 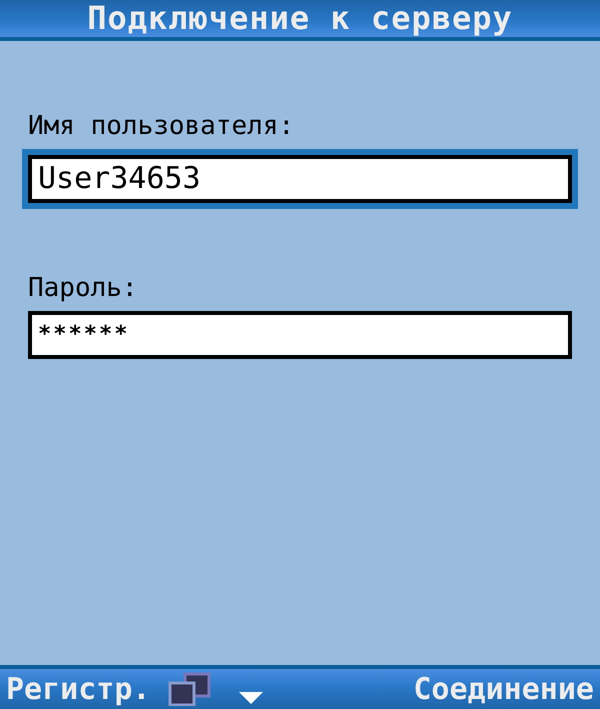 I want to click on register-softkey: Регистр., so click(x=78, y=689).